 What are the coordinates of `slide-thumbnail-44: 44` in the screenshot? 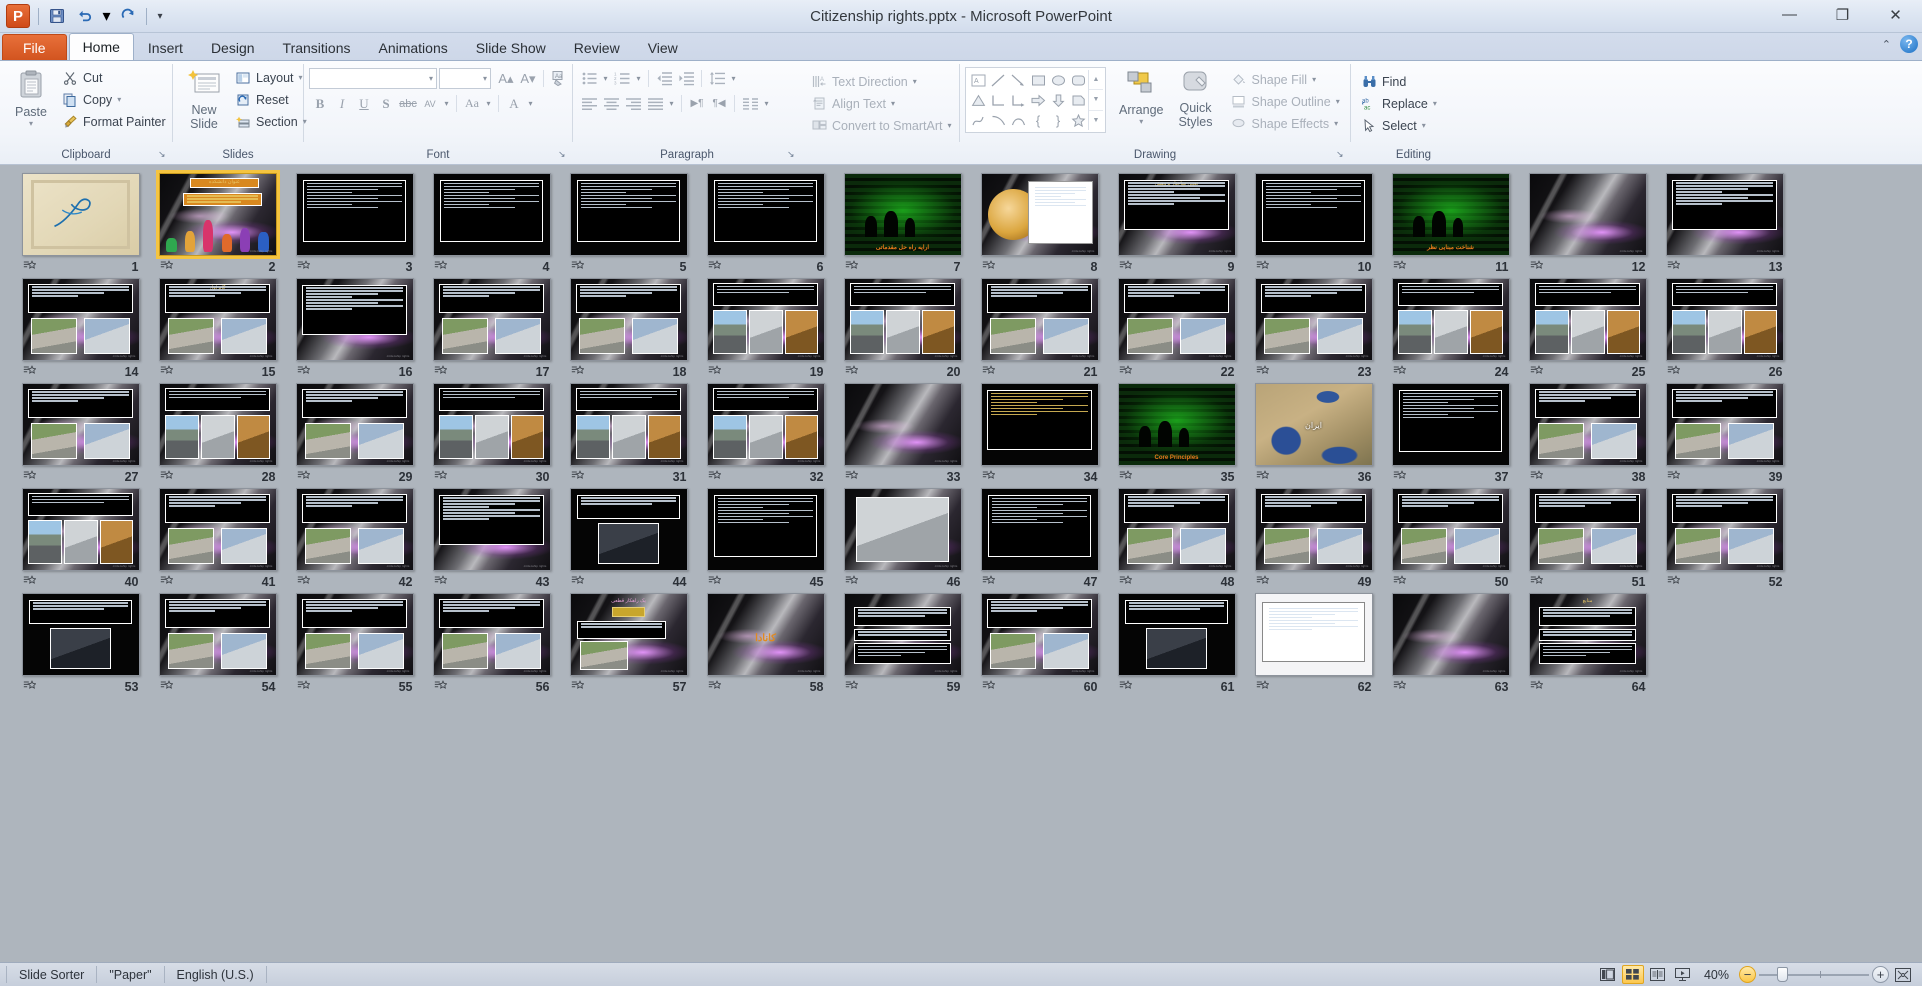 It's located at (628, 540).